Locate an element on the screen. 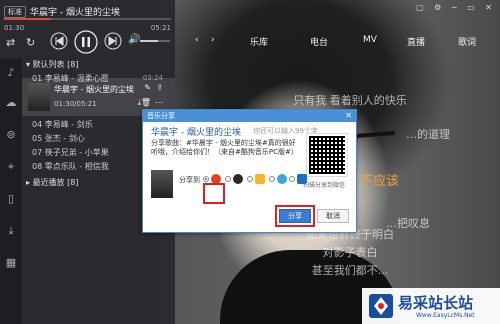 This screenshot has width=500, height=324. dialog-header: 音乐分享 ✕ is located at coordinates (249, 116).